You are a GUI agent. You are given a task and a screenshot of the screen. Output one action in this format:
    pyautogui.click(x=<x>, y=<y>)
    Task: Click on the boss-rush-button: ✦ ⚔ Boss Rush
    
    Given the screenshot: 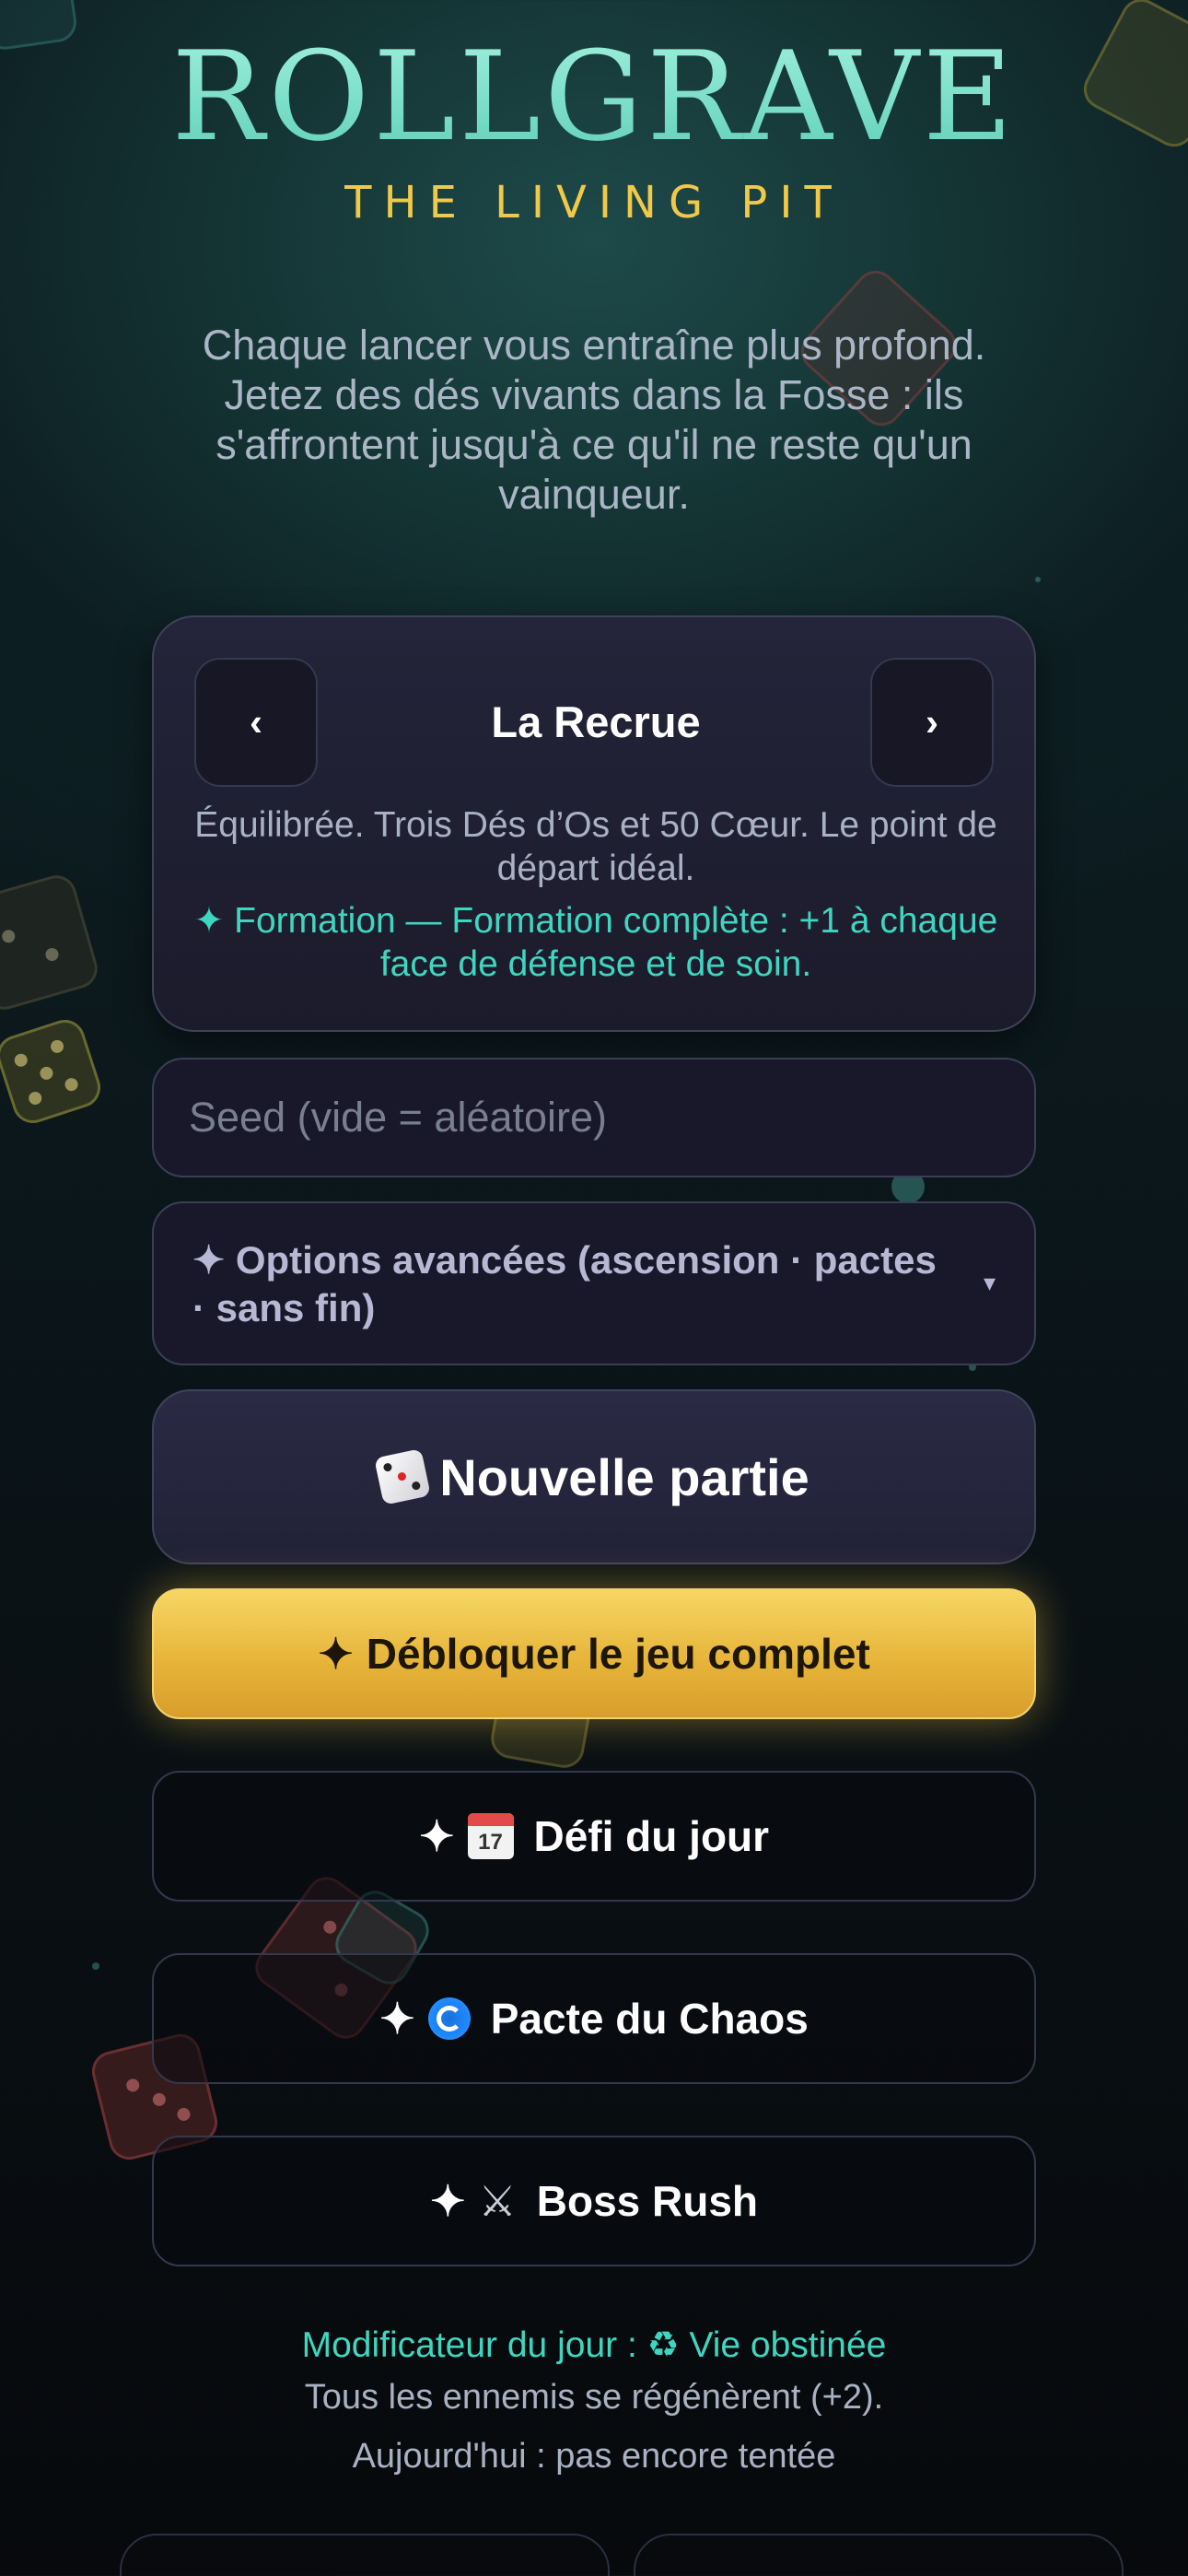 What is the action you would take?
    pyautogui.click(x=594, y=2201)
    